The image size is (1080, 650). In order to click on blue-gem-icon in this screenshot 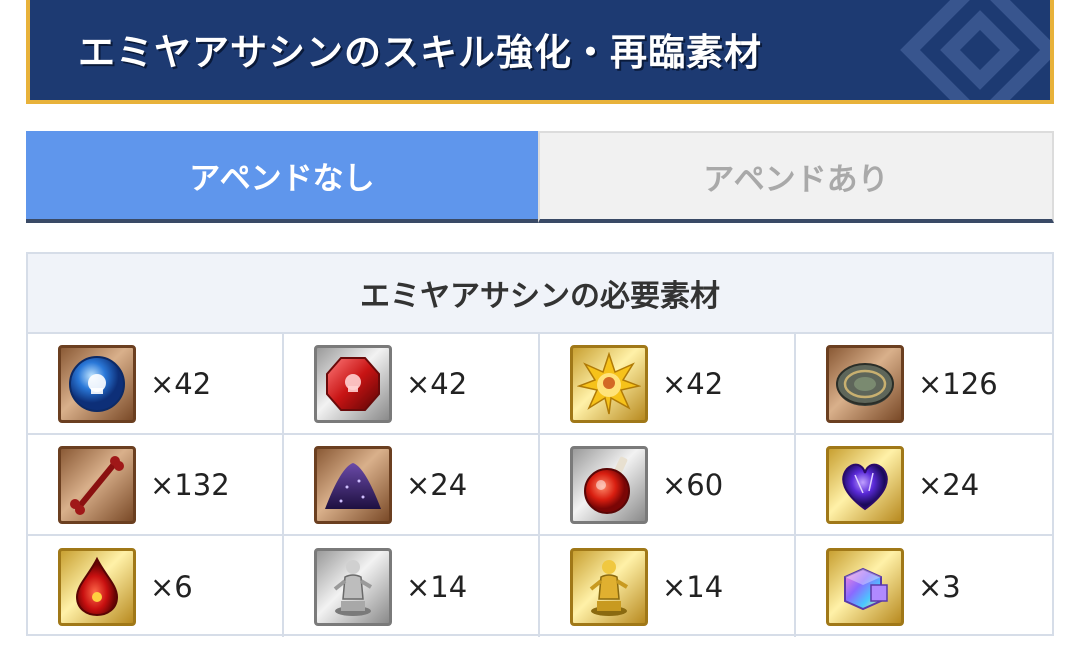, I will do `click(97, 383)`.